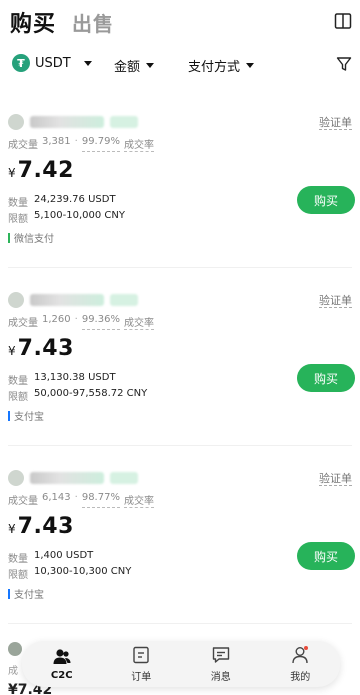 This screenshot has height=695, width=360. I want to click on completion-rate: 99.36%, so click(100, 322).